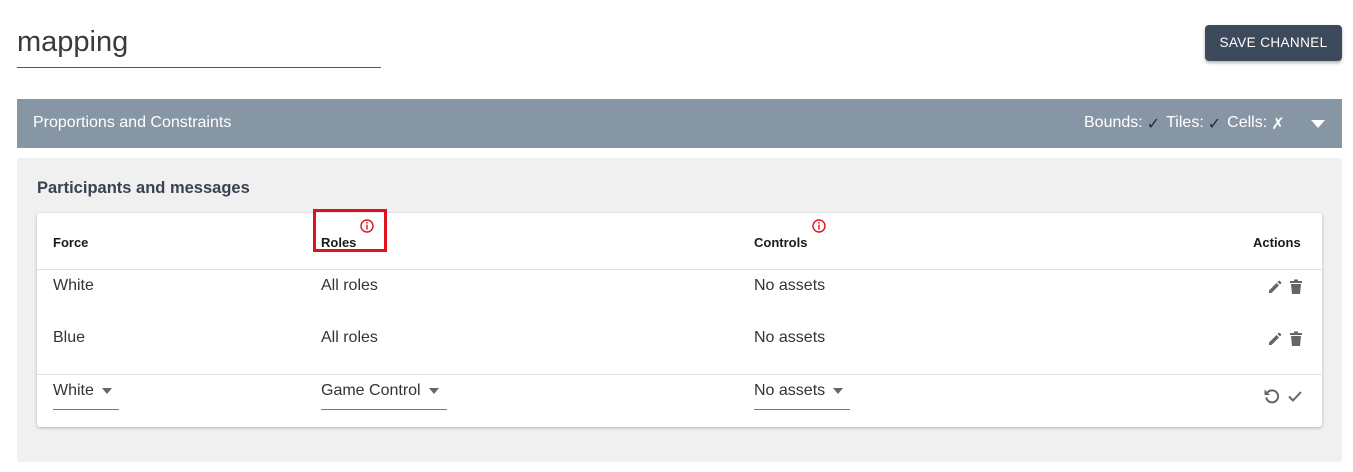 Image resolution: width=1353 pixels, height=472 pixels. I want to click on controls-select-value: No assets, so click(790, 390).